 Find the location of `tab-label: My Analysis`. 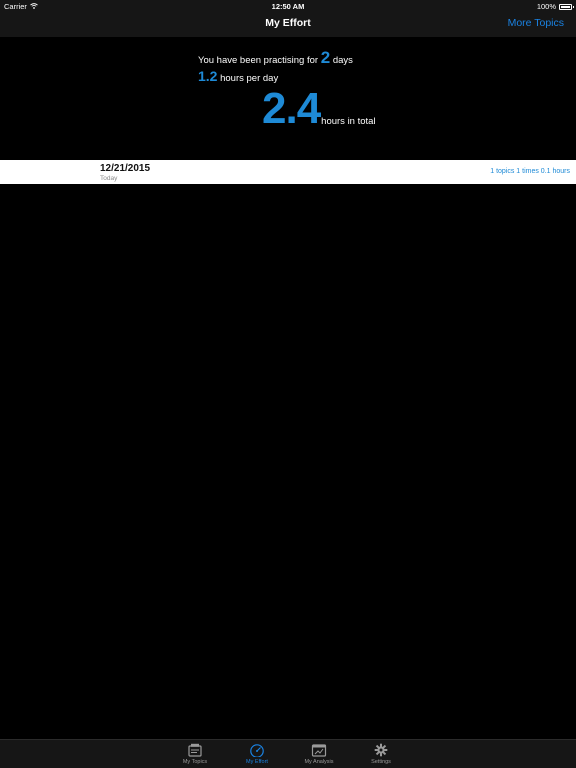

tab-label: My Analysis is located at coordinates (319, 762).